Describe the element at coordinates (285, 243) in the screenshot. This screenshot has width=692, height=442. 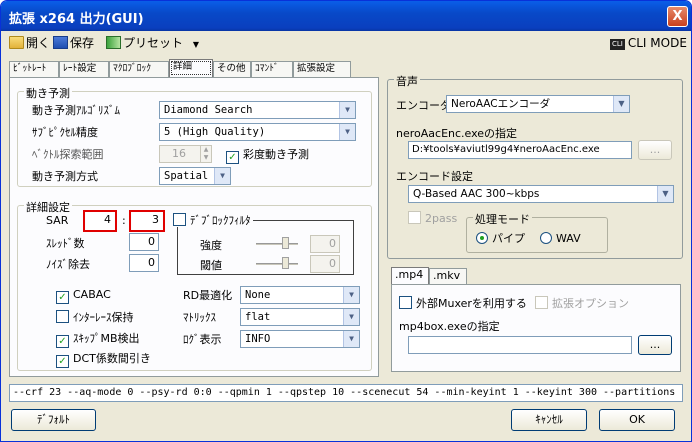
I see `deblock-strength-thumb` at that location.